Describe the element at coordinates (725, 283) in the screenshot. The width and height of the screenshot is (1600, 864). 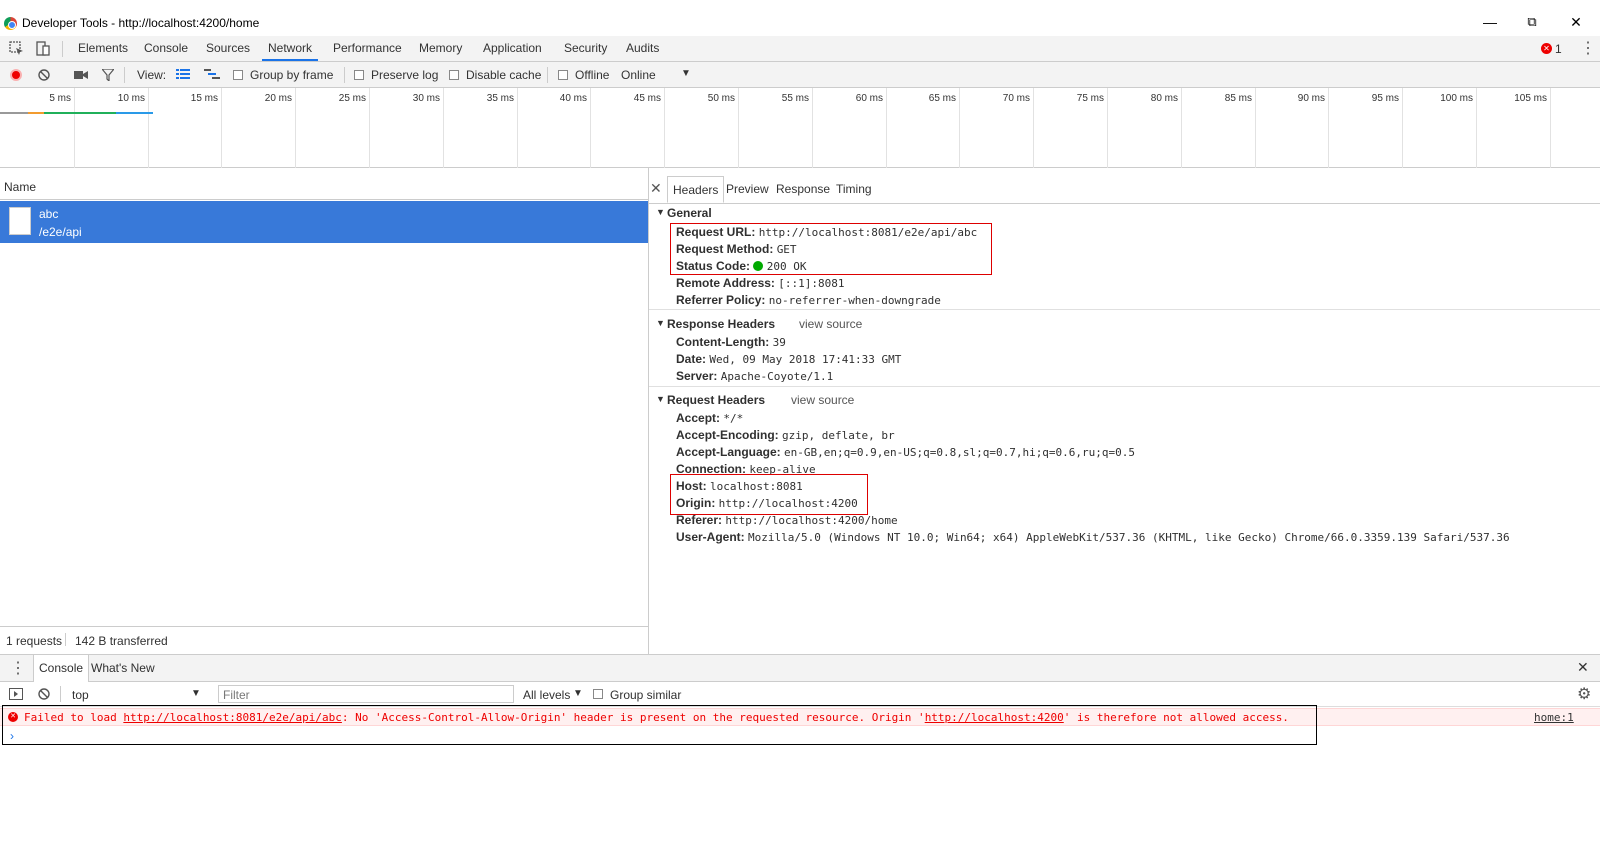
I see `header-key: Remote Address:` at that location.